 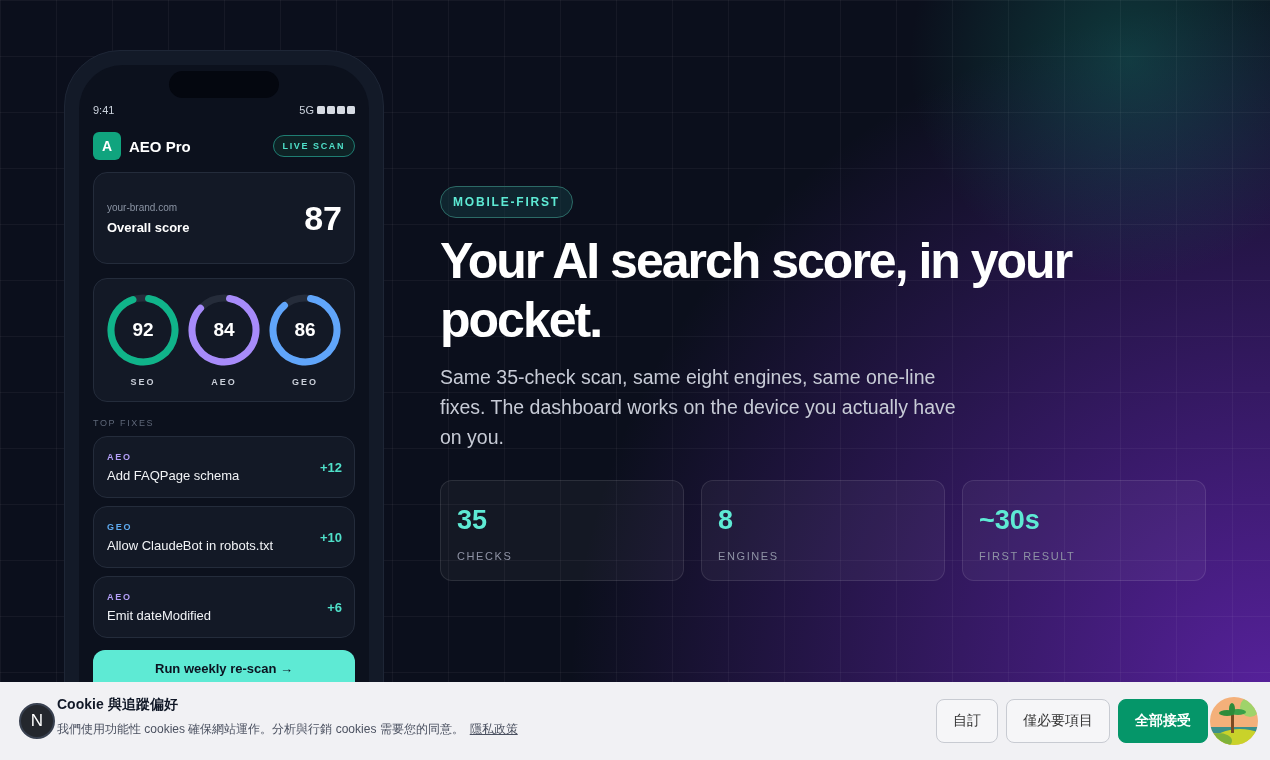 I want to click on stat-label: CHECKS, so click(x=485, y=556).